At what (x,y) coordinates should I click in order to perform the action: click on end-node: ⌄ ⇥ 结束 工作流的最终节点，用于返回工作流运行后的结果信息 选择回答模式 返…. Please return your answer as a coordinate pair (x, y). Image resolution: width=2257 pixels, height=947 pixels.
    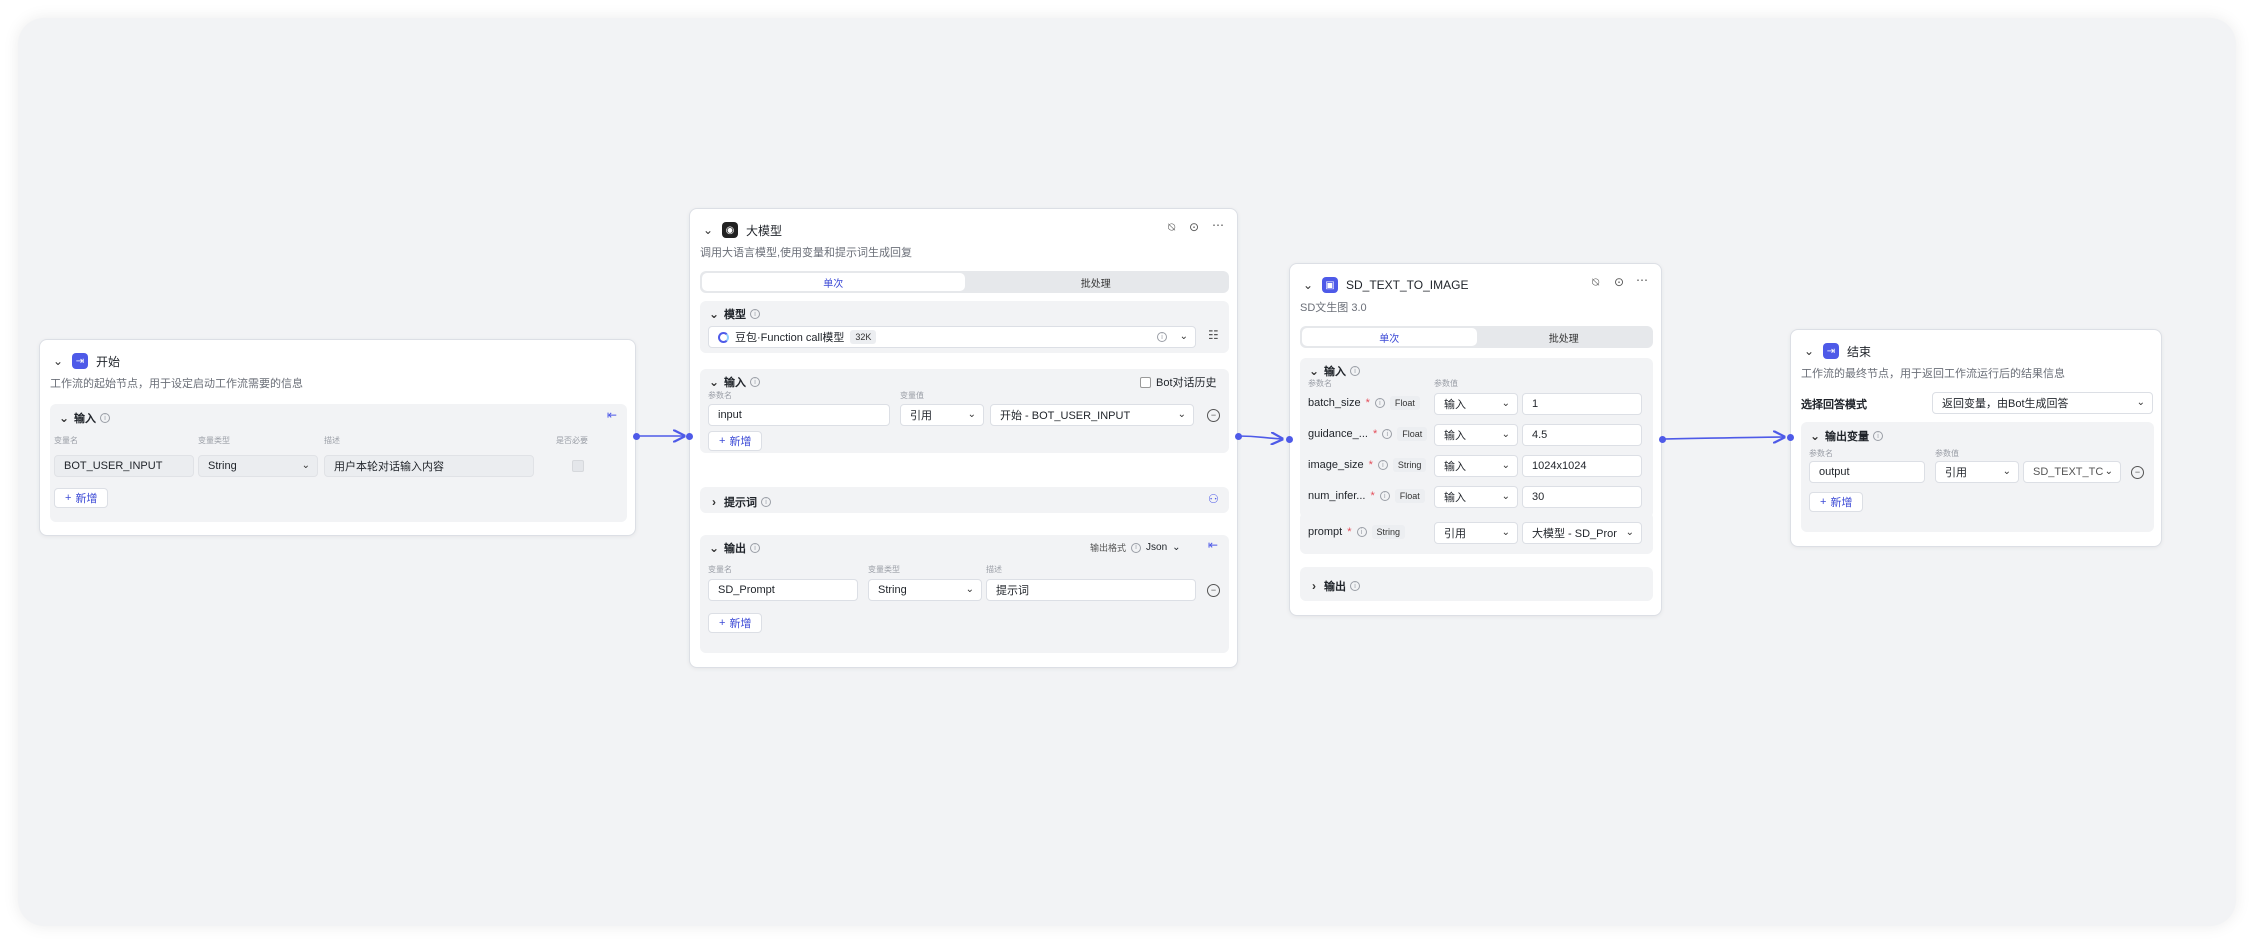
    Looking at the image, I should click on (1976, 438).